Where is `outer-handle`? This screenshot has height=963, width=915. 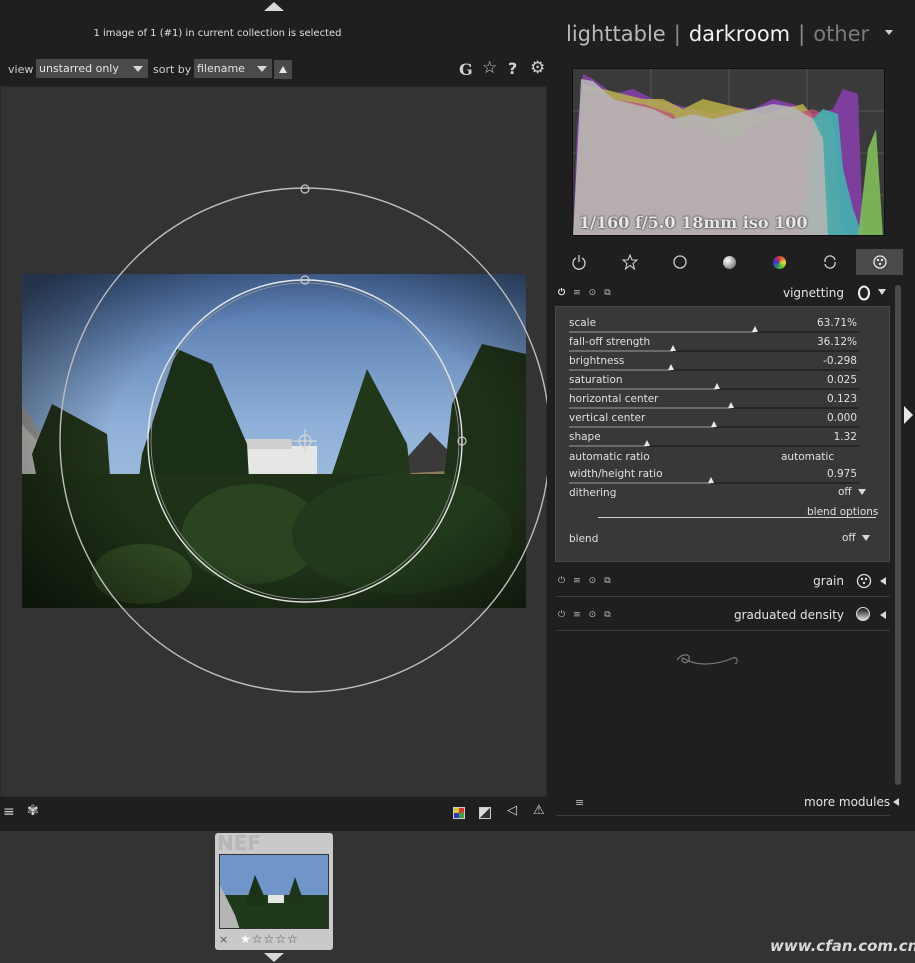 outer-handle is located at coordinates (305, 189).